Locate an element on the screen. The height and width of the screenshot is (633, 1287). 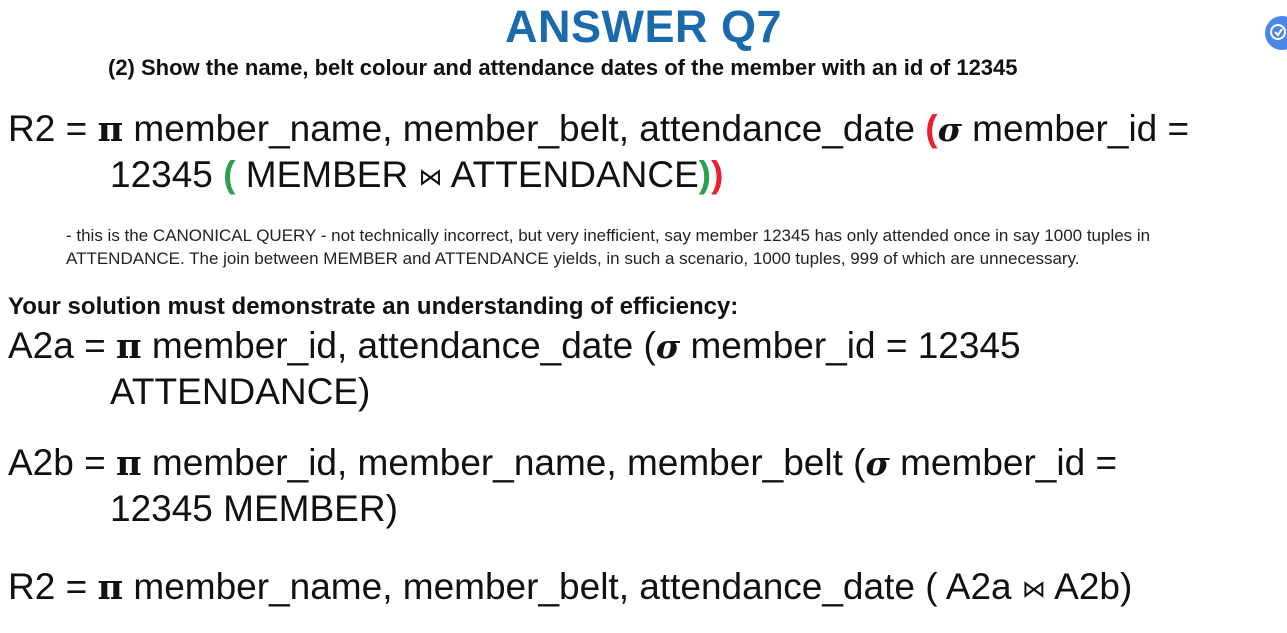
selection-symbol: σ is located at coordinates (949, 129).